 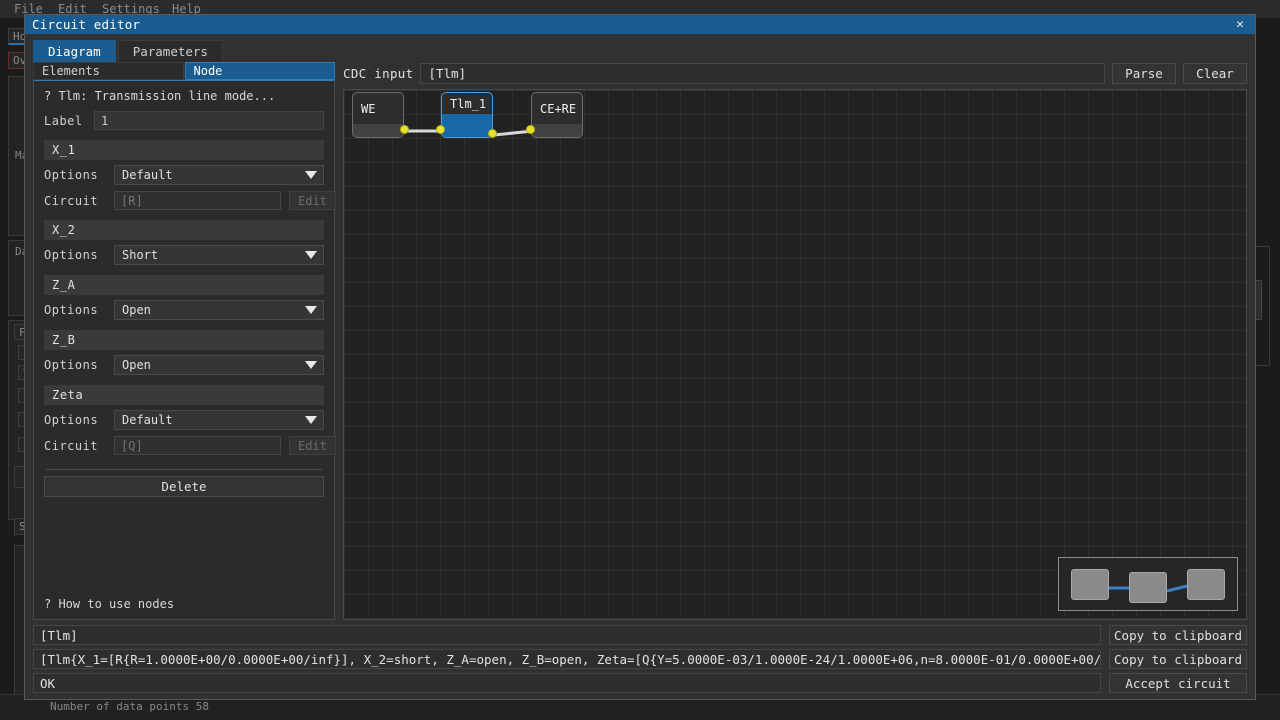 I want to click on subtab-elements-label: Elements, so click(x=71, y=71).